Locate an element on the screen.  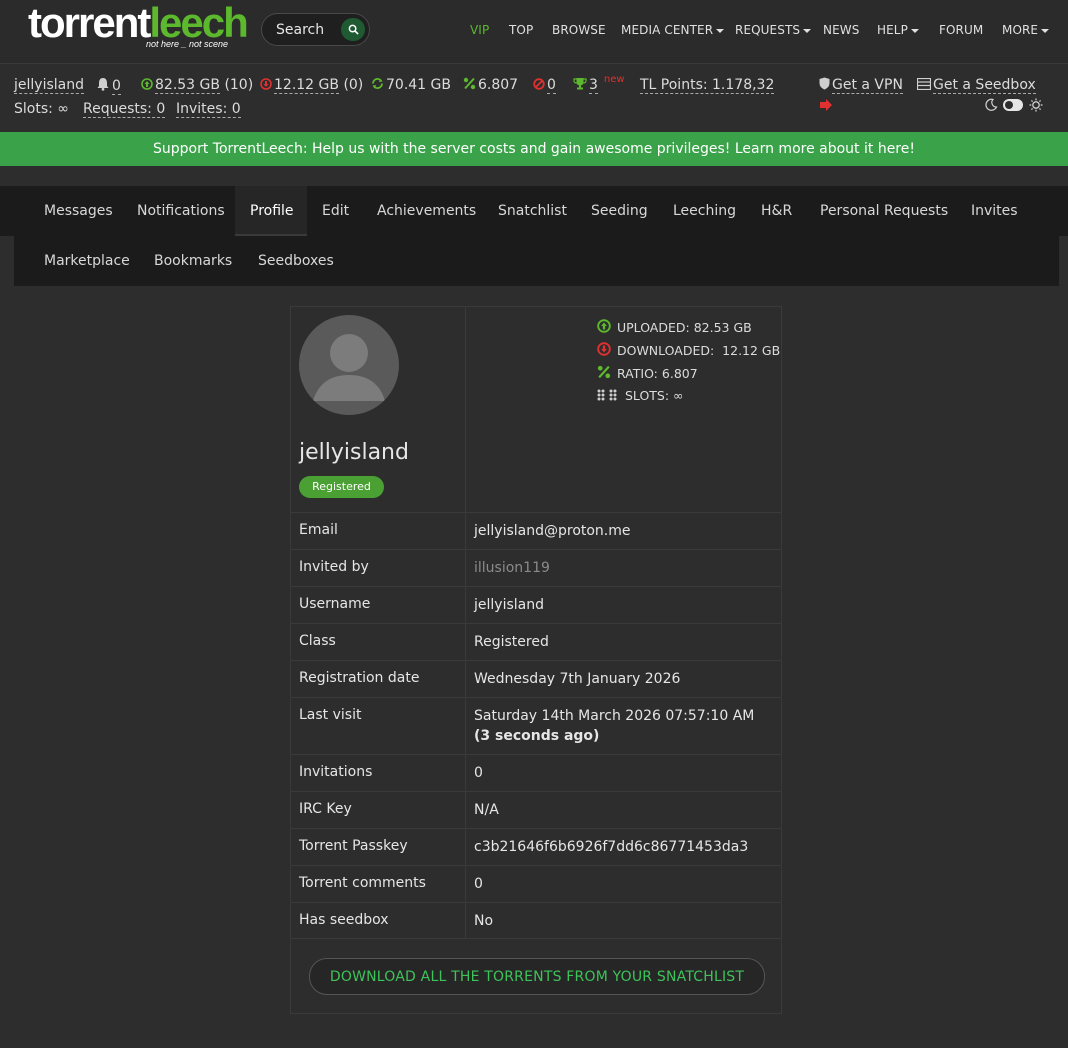
search-input is located at coordinates (311, 30).